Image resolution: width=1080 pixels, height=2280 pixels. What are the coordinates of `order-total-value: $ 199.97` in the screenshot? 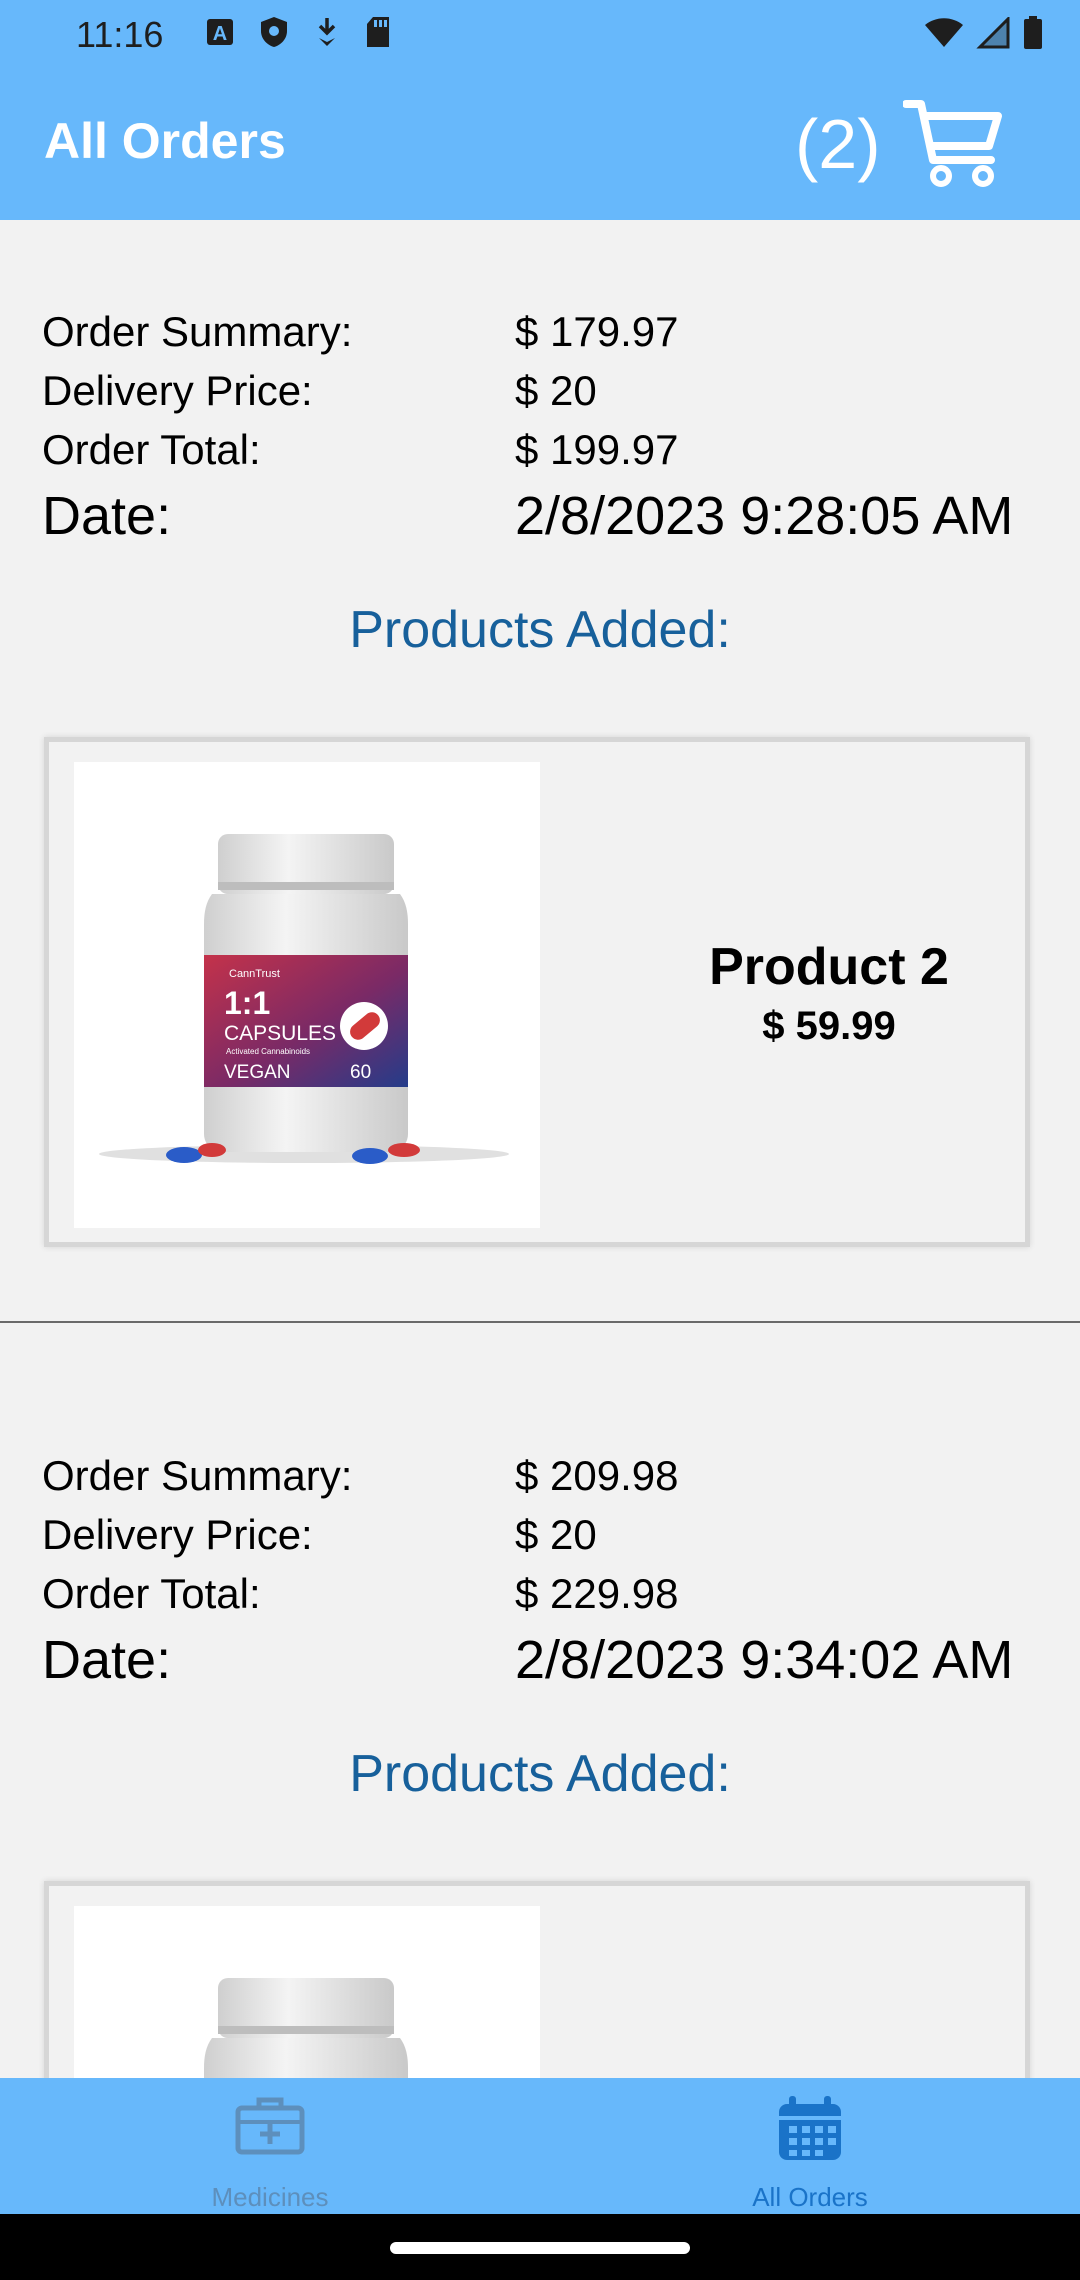 It's located at (597, 449).